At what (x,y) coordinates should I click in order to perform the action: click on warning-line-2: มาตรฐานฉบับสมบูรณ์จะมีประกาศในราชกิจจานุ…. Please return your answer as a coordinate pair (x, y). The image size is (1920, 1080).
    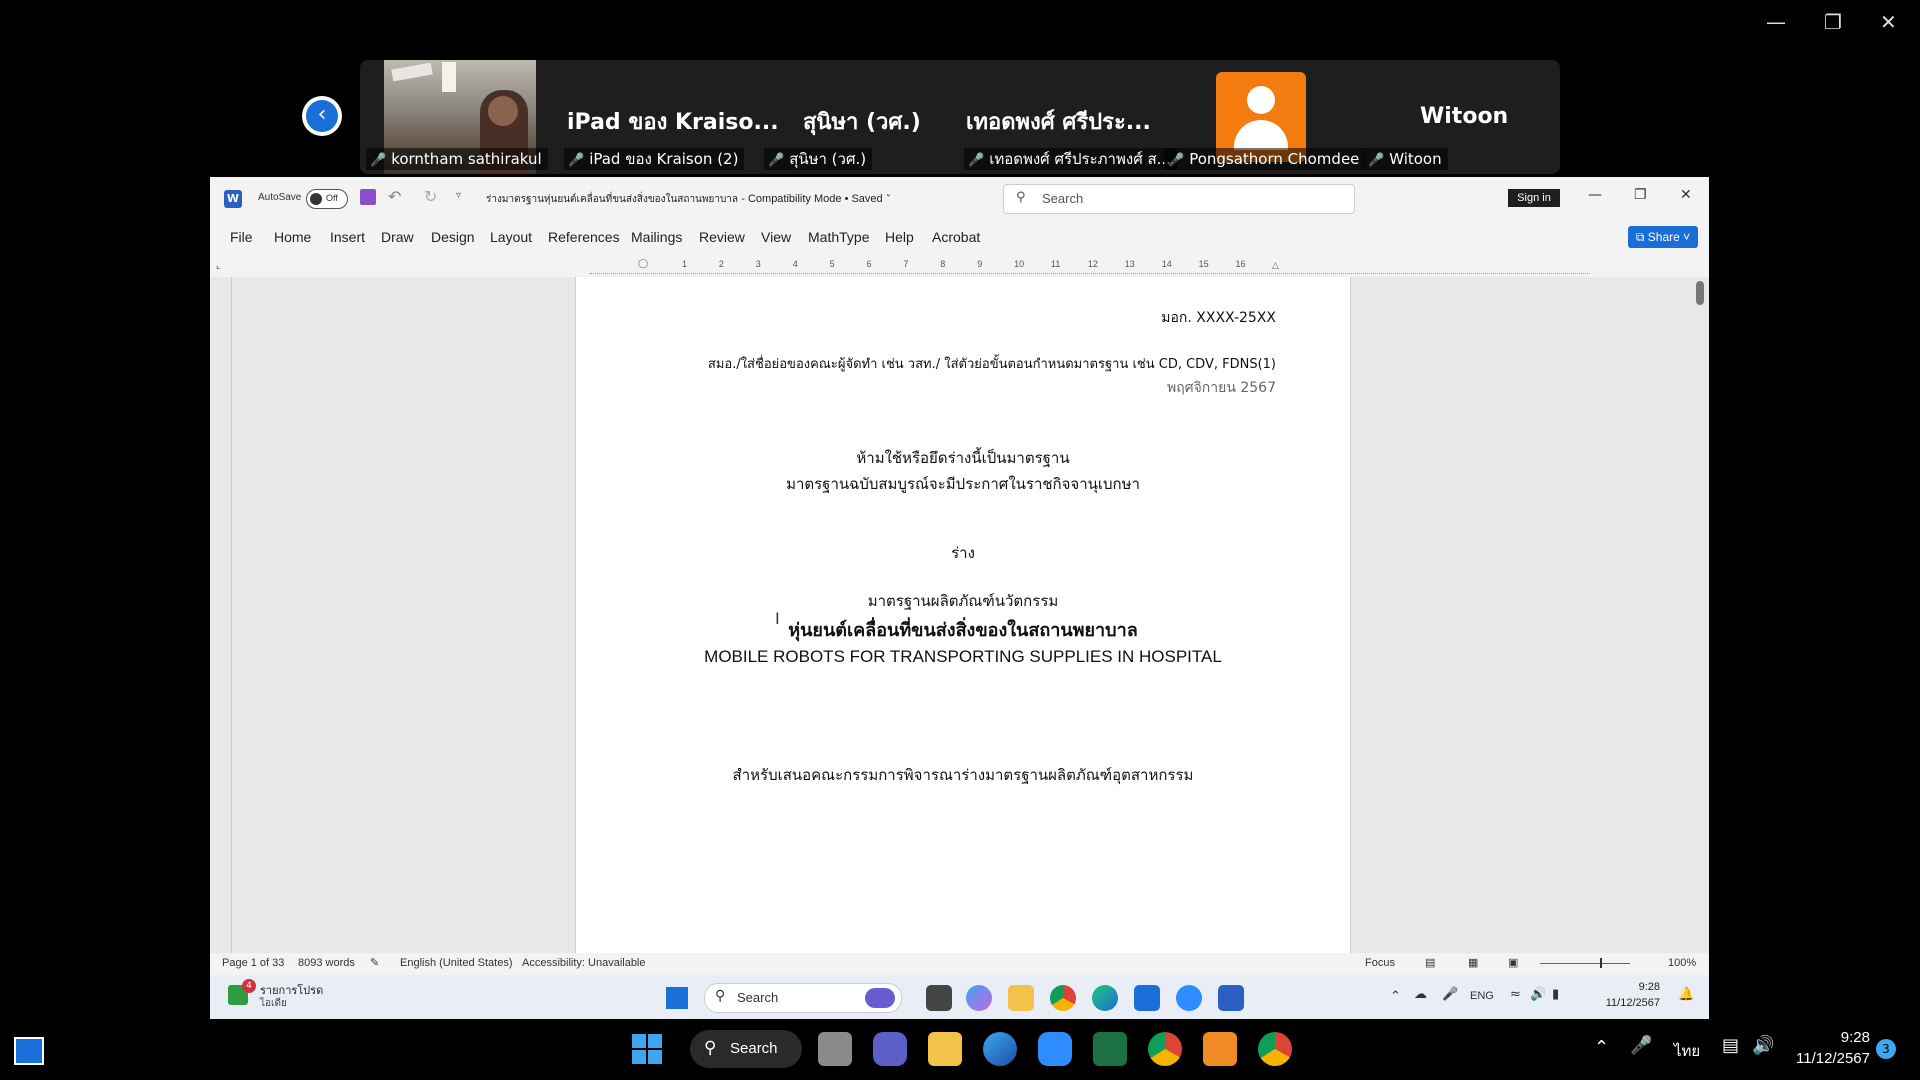
    Looking at the image, I should click on (963, 484).